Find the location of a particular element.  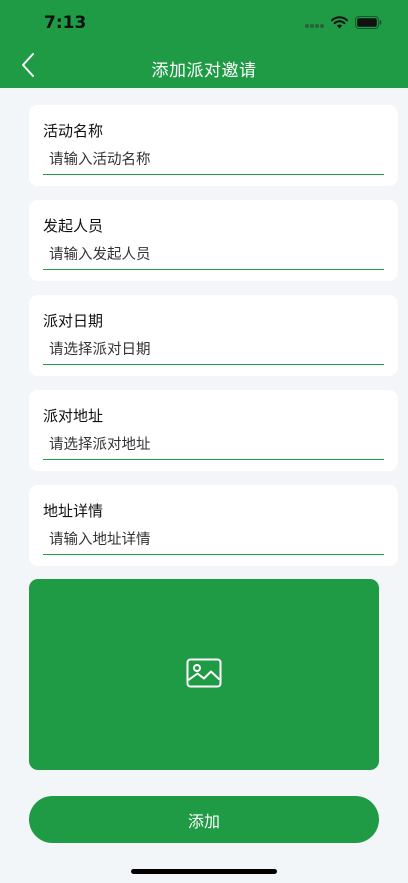

add-button: 添加 is located at coordinates (204, 819).